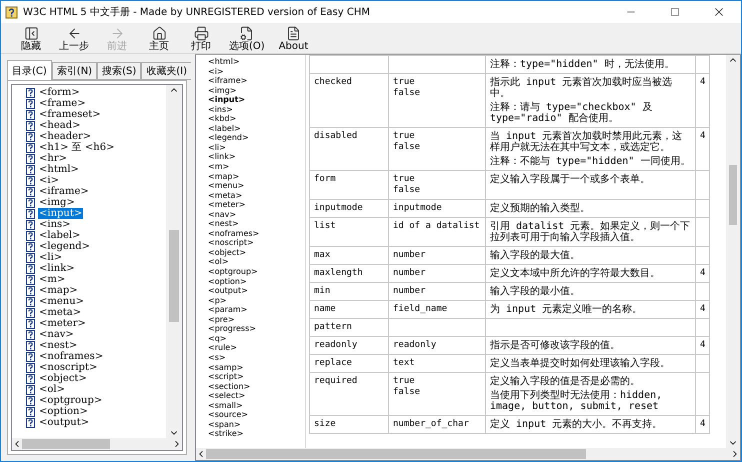 Image resolution: width=742 pixels, height=462 pixels. Describe the element at coordinates (247, 39) in the screenshot. I see `toolbar-button: 选项(O)` at that location.